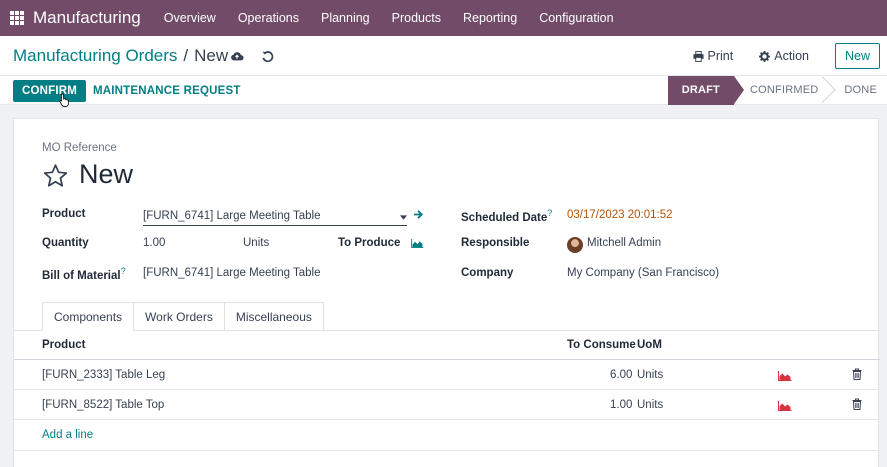 Image resolution: width=887 pixels, height=467 pixels. What do you see at coordinates (104, 375) in the screenshot?
I see `row-product: [FURN_2333] Table Leg` at bounding box center [104, 375].